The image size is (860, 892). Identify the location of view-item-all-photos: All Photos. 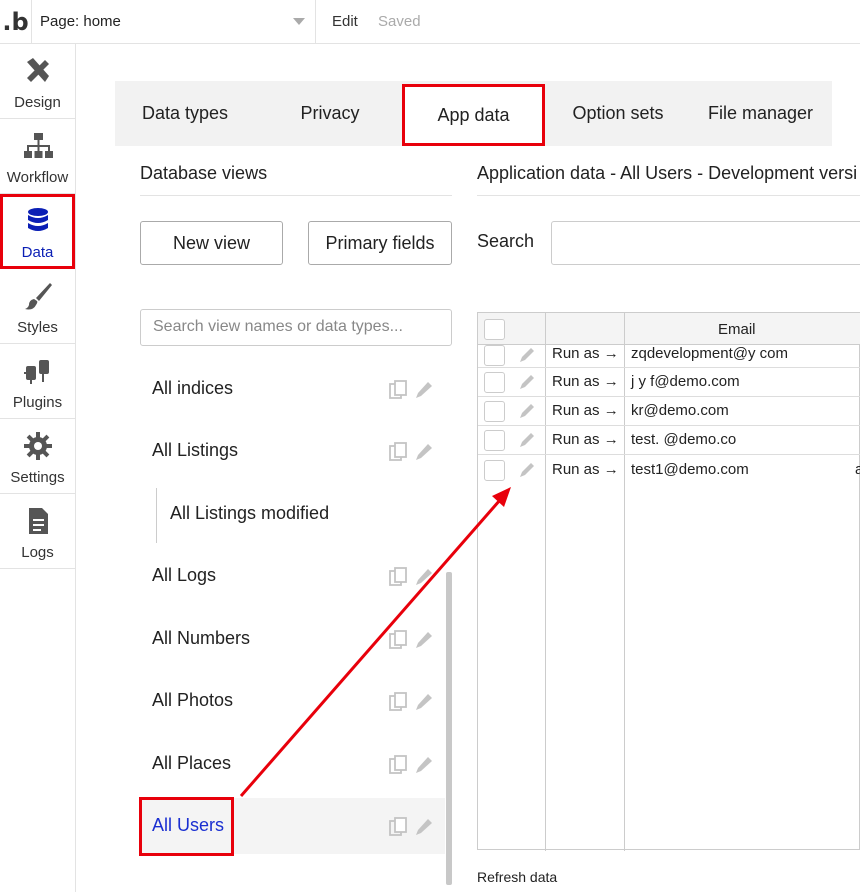
(292, 701).